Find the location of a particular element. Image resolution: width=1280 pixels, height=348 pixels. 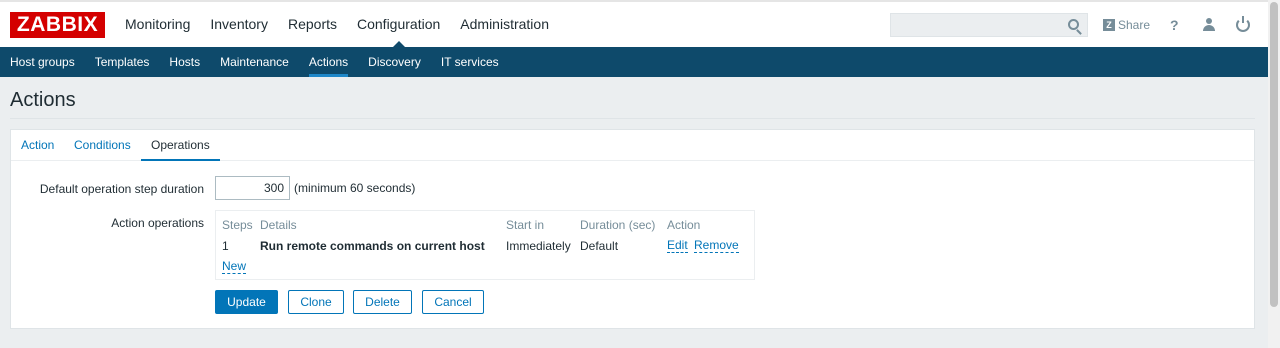

zabbix-logo: ZABBIX is located at coordinates (57, 25).